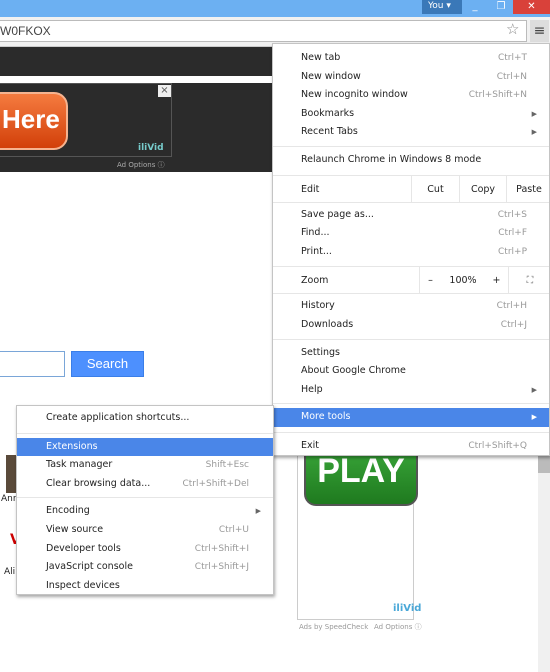 This screenshot has width=550, height=672. Describe the element at coordinates (528, 189) in the screenshot. I see `paste-button: Paste` at that location.